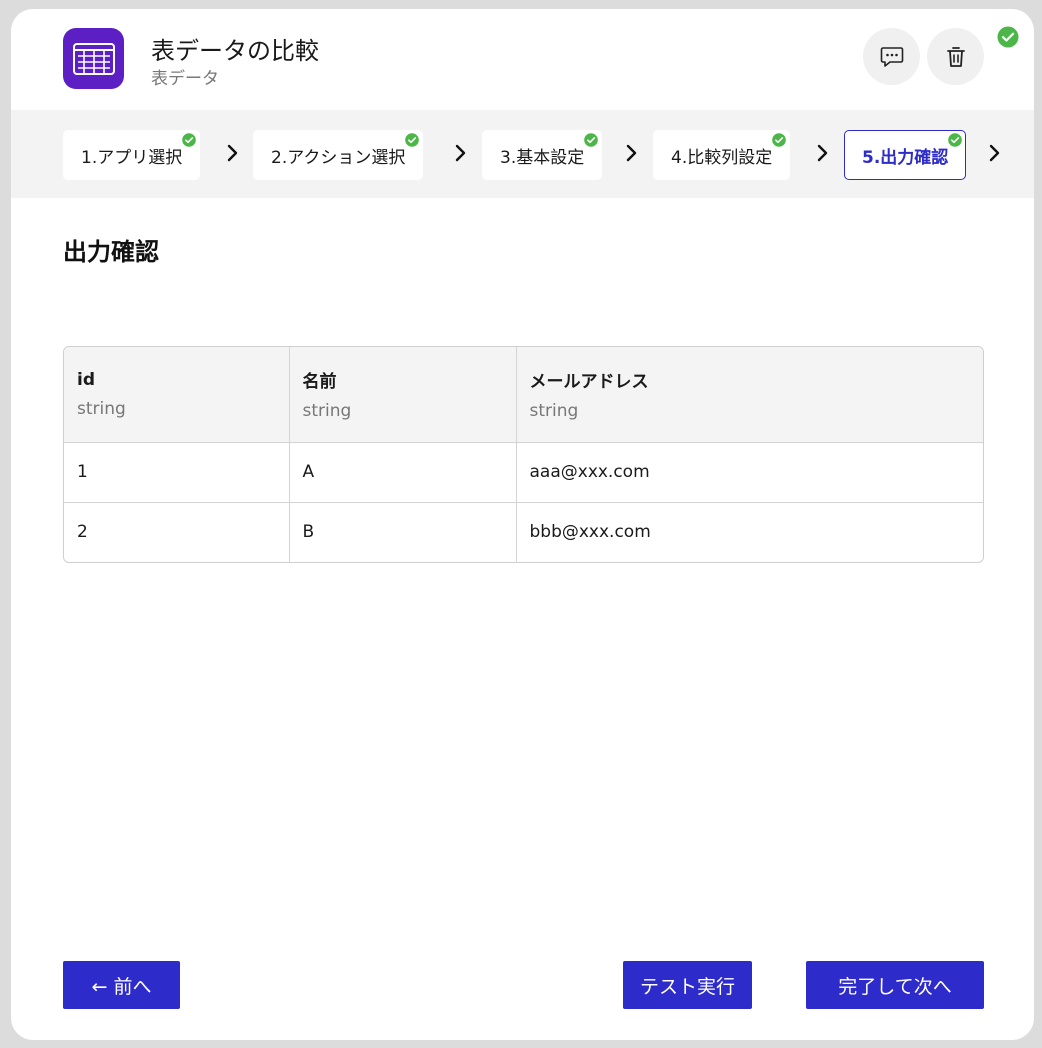 This screenshot has height=1048, width=1042. What do you see at coordinates (402, 394) in the screenshot?
I see `column-header: 名前 string` at bounding box center [402, 394].